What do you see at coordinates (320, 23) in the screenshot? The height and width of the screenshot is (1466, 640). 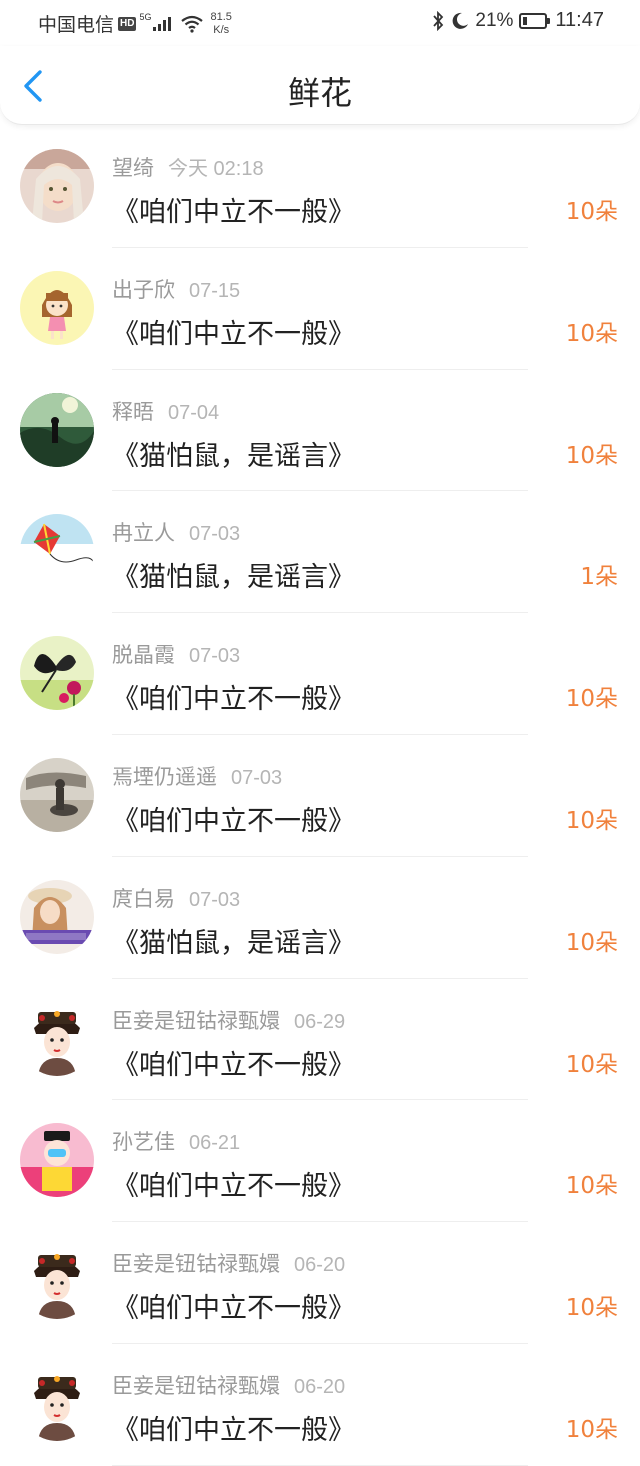 I see `status-bar: 中国电信 HD 5G 81.5 K/s 21% 11:47` at bounding box center [320, 23].